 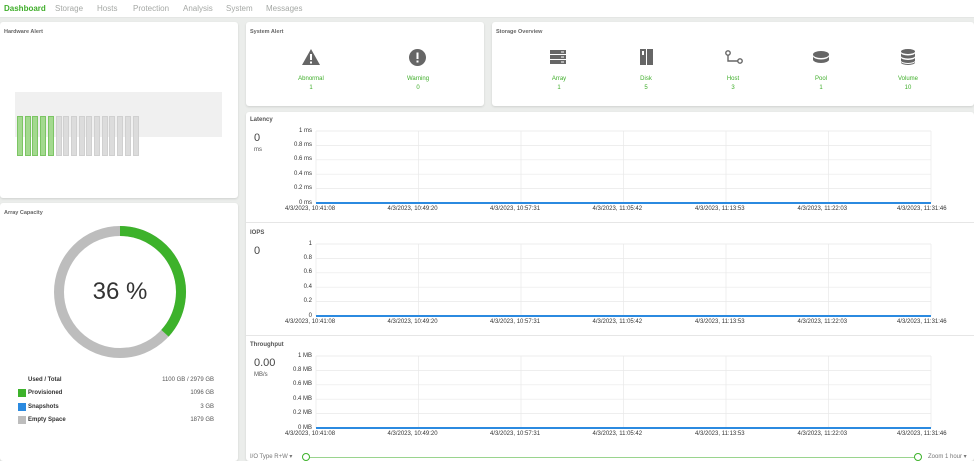 I want to click on nav-messages: Messages, so click(x=284, y=8).